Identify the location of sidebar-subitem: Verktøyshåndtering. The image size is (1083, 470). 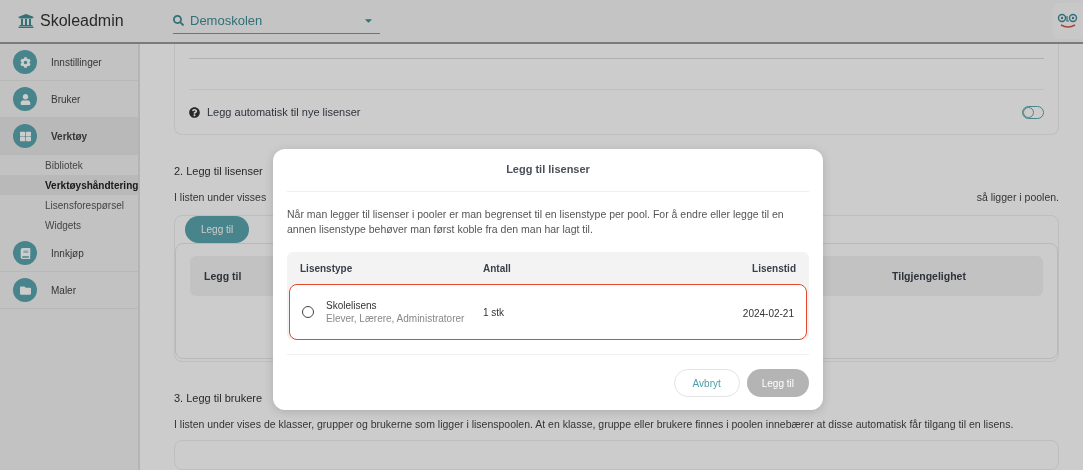
(69, 185).